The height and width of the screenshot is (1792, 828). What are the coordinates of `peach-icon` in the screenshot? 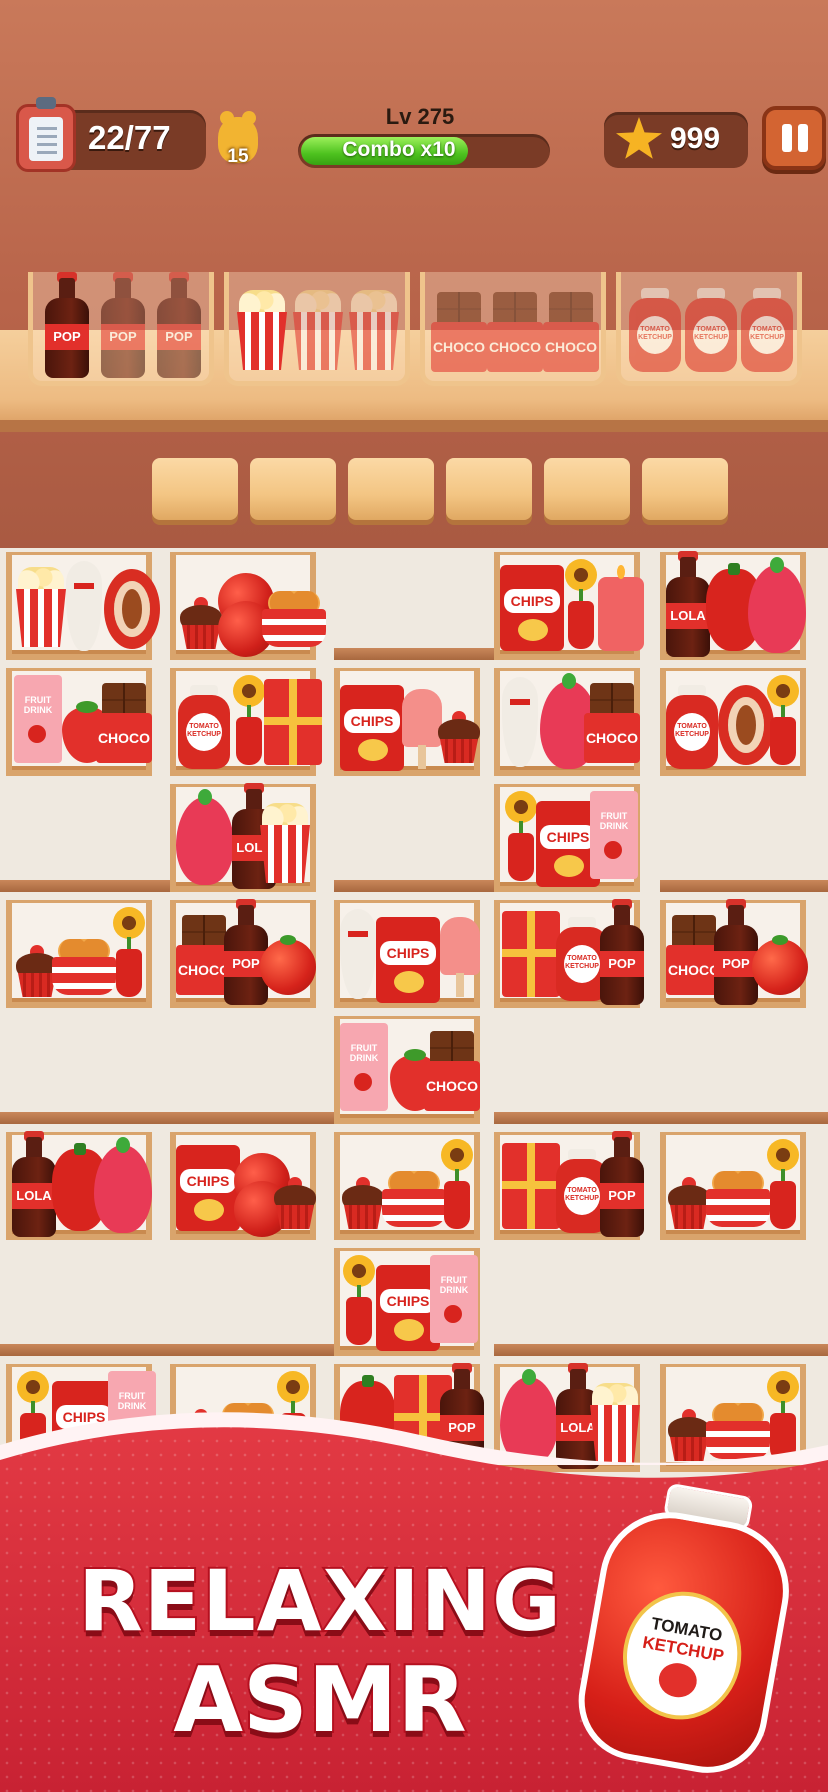 It's located at (132, 609).